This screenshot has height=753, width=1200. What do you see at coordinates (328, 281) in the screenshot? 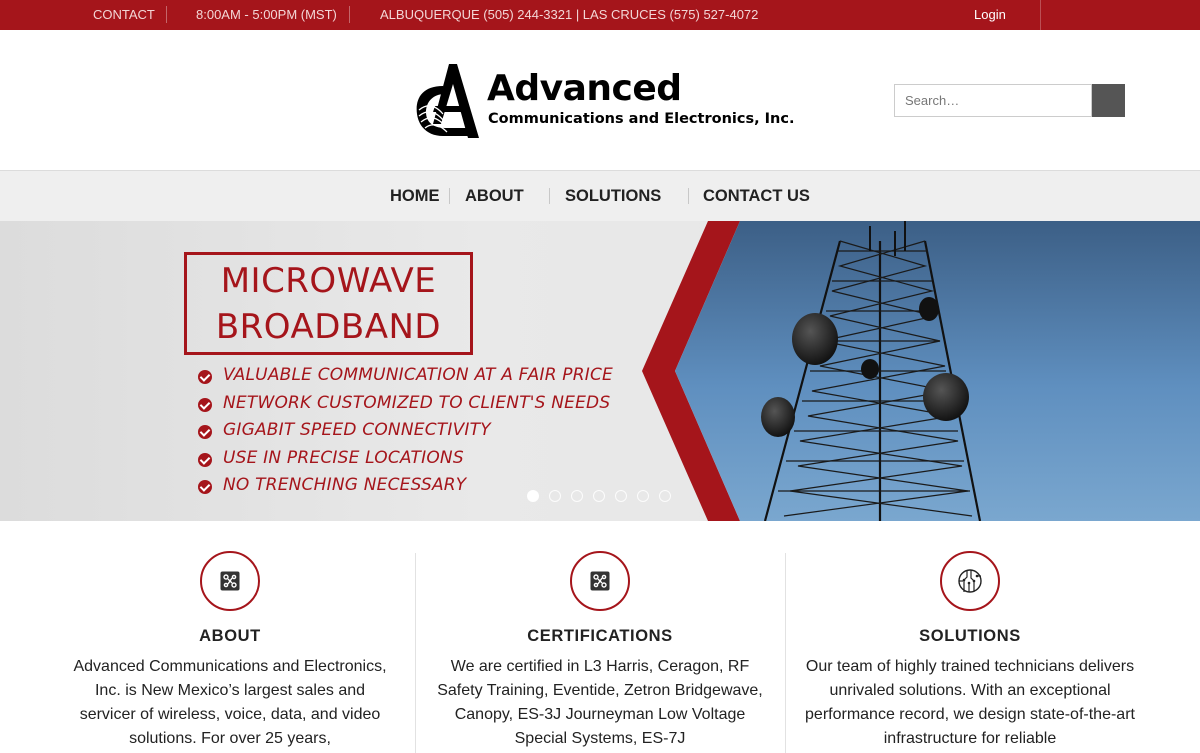
I see `headline-line-1: MICROWAVE` at bounding box center [328, 281].